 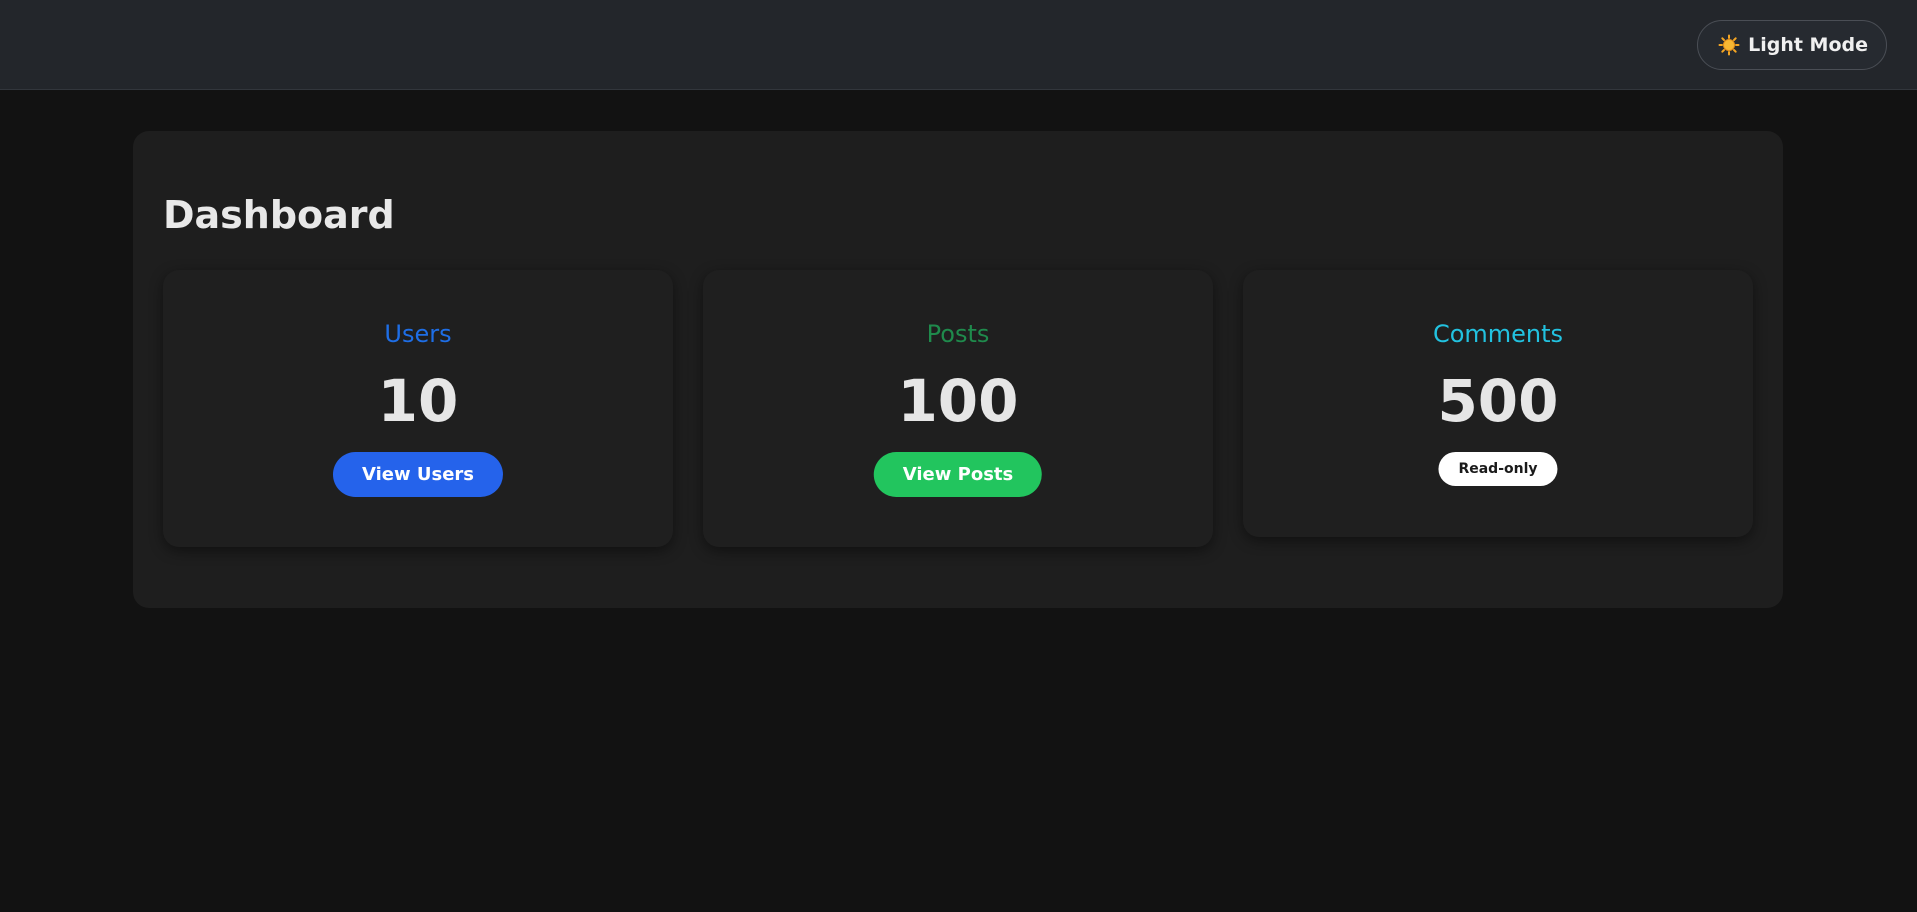 I want to click on posts-card-label: Posts, so click(x=958, y=334).